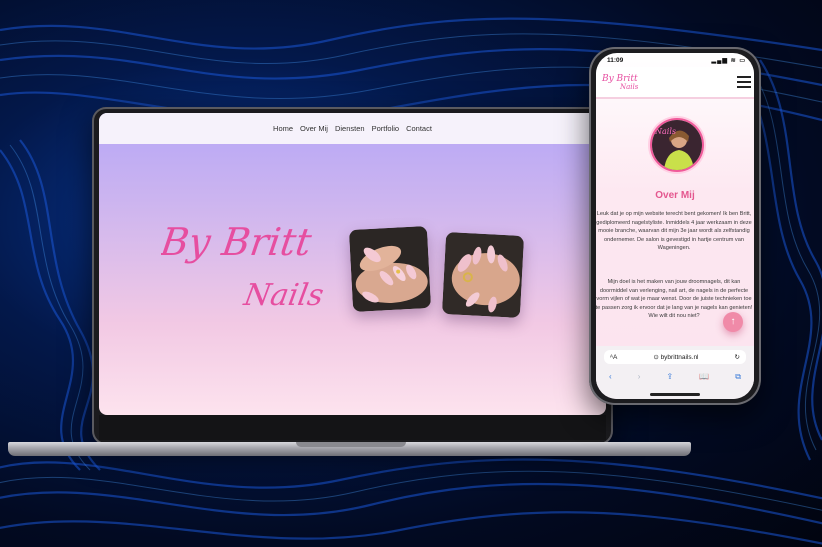 This screenshot has width=822, height=547. Describe the element at coordinates (675, 394) in the screenshot. I see `home-indicator` at that location.